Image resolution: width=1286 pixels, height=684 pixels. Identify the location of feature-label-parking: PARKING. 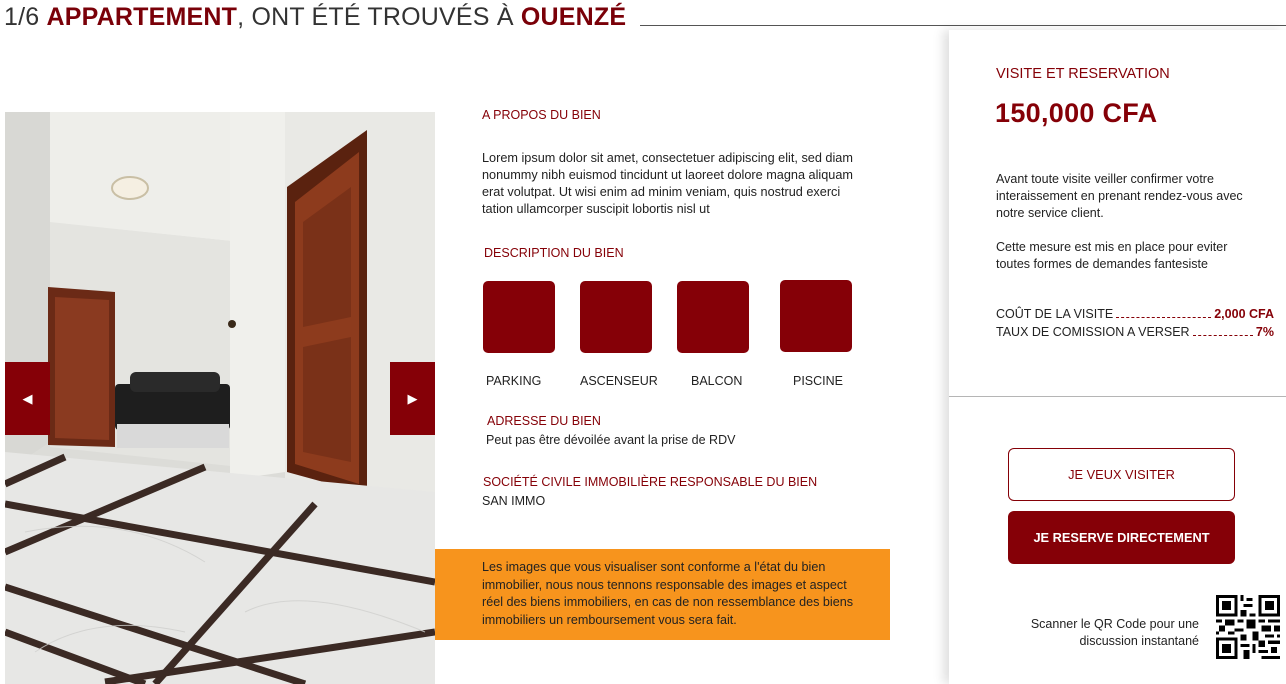
(514, 381).